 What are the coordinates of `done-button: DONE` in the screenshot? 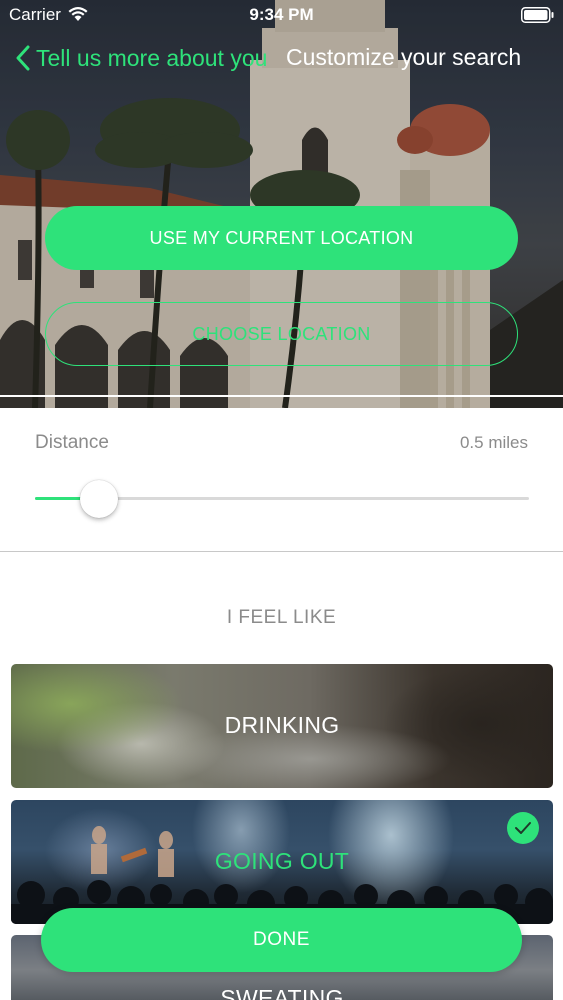 It's located at (281, 940).